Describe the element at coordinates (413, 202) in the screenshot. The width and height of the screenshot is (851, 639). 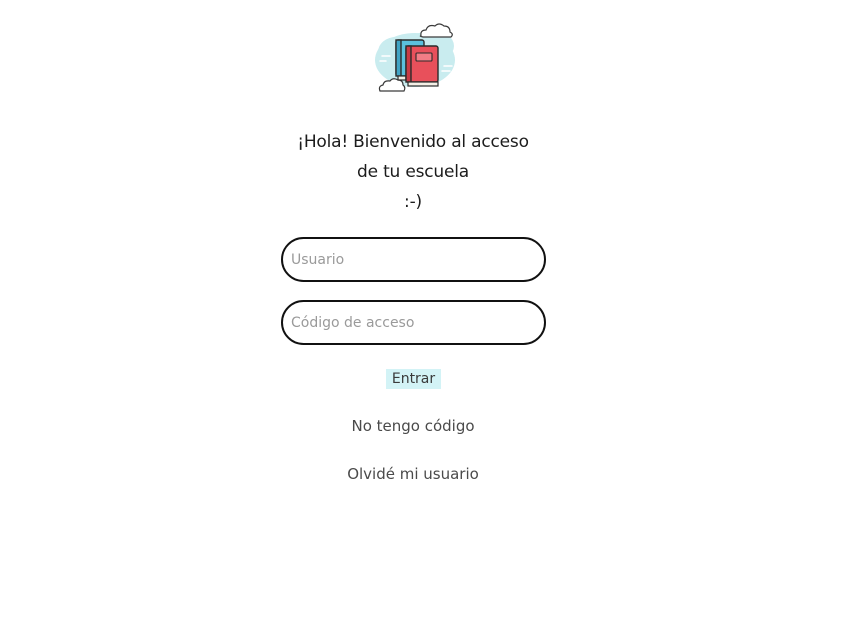
I see `greeting-smiley: :-)` at that location.